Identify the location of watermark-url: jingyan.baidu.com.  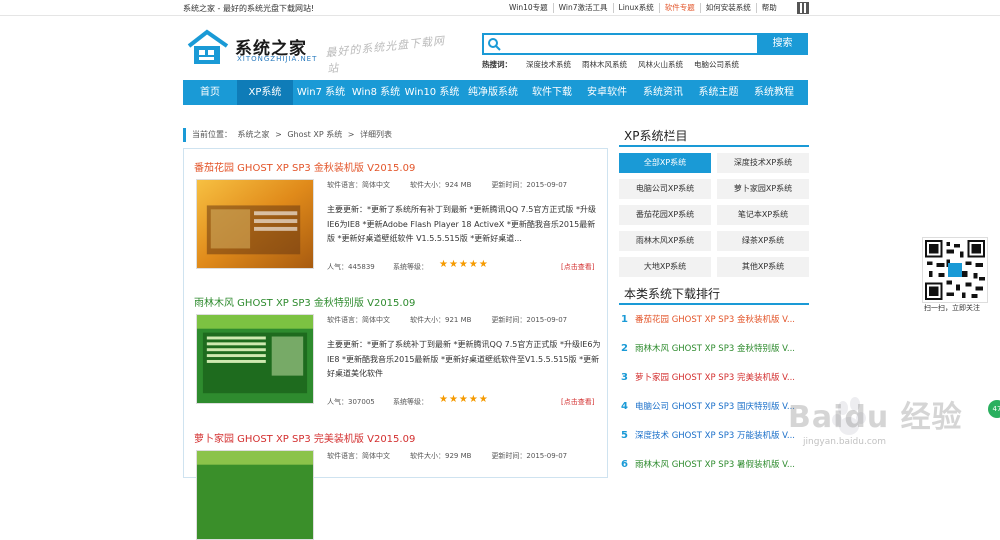
(845, 442).